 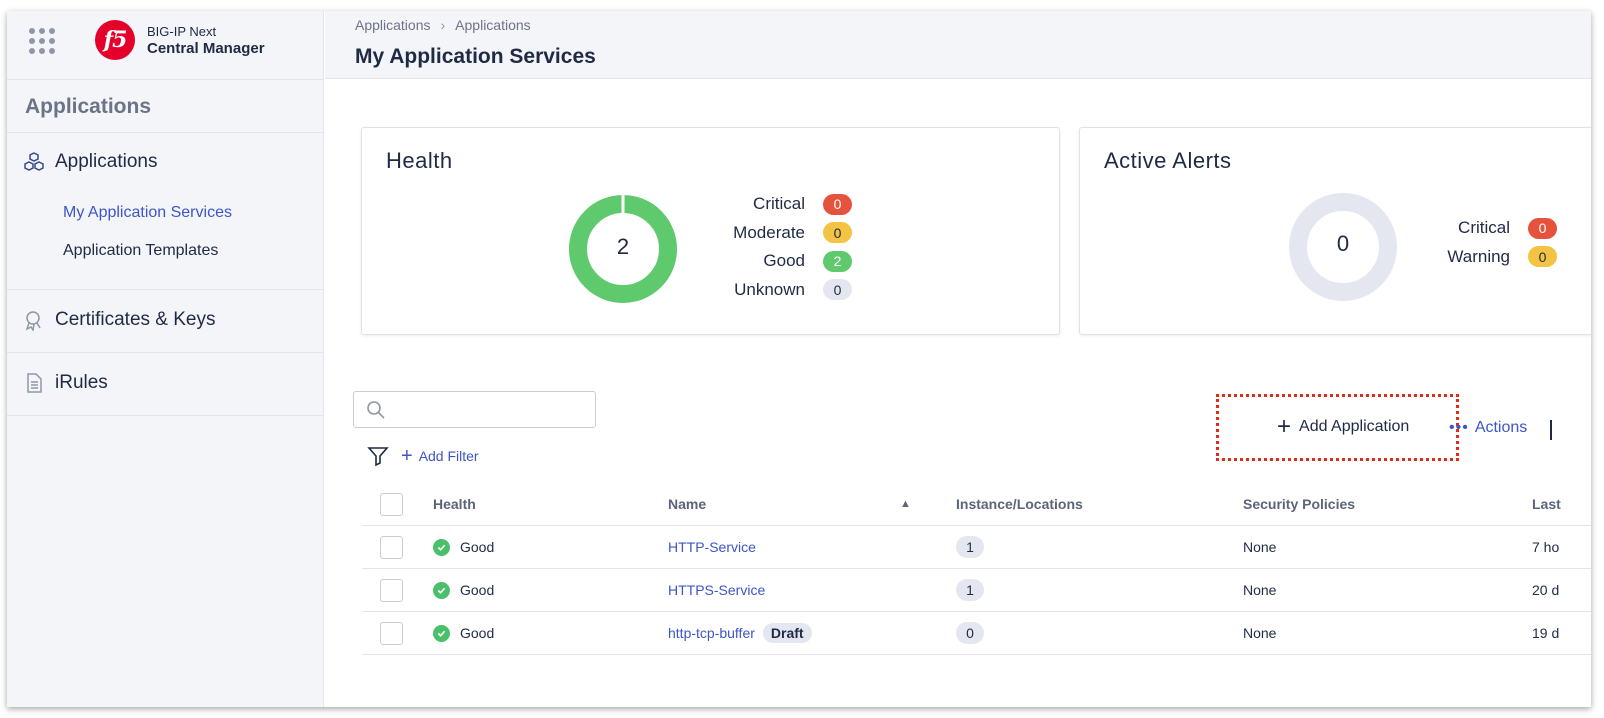 What do you see at coordinates (1546, 547) in the screenshot?
I see `last-updated-value: 7 ho` at bounding box center [1546, 547].